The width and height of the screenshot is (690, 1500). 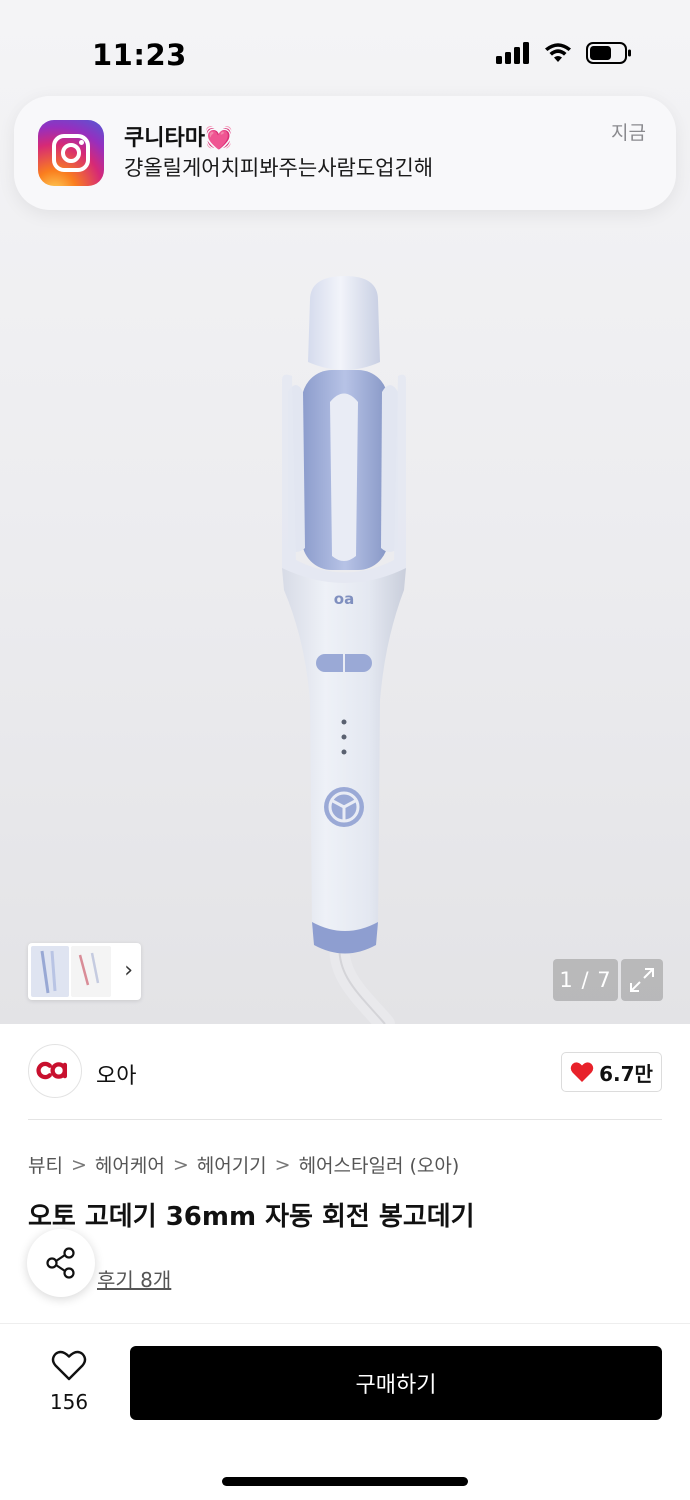 I want to click on expand-icon, so click(x=642, y=980).